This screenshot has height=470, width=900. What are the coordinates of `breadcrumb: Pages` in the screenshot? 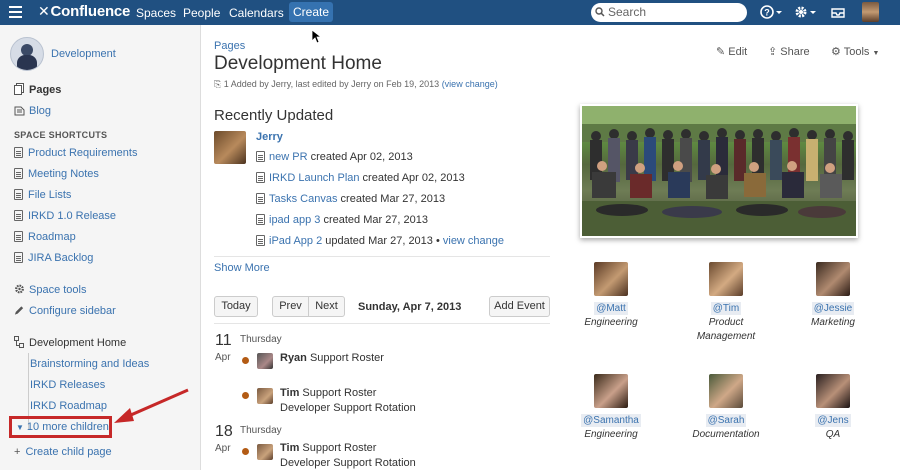 It's located at (229, 46).